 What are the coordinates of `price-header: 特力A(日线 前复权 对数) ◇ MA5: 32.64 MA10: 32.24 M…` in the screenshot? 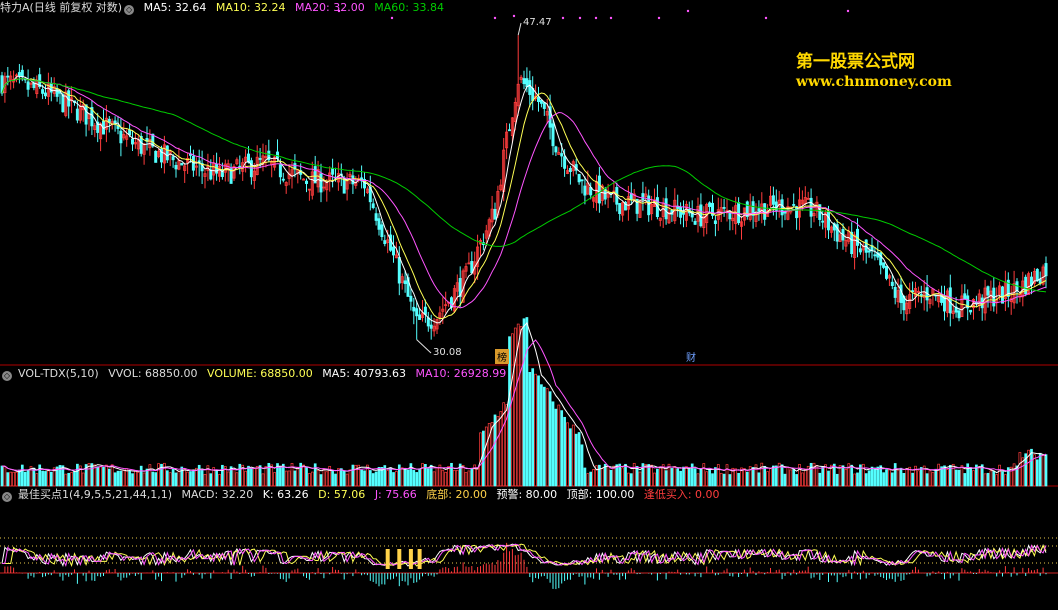 It's located at (225, 8).